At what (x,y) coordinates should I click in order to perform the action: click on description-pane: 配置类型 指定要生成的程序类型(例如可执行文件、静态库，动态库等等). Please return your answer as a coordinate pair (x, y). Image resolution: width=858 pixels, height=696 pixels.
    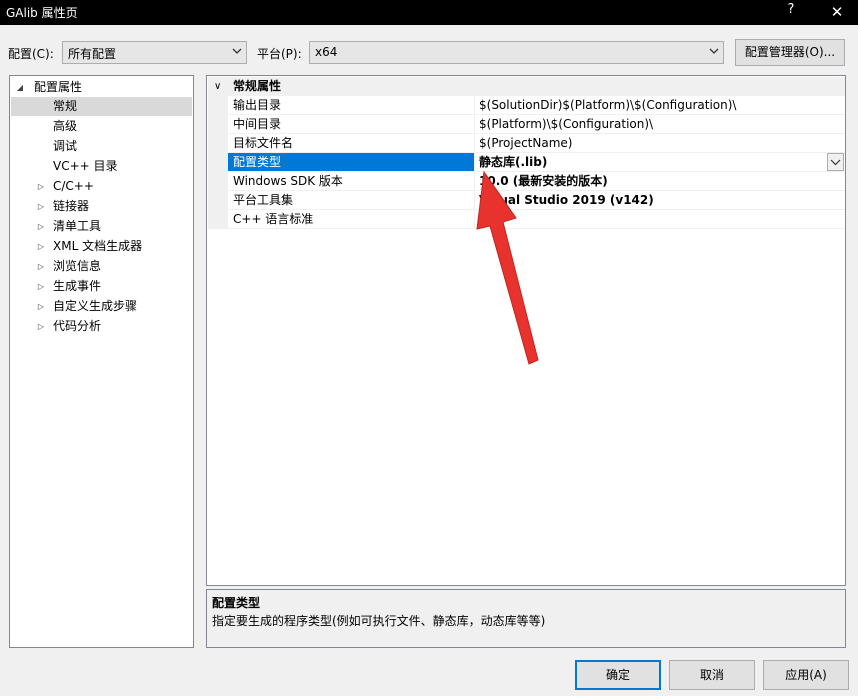
    Looking at the image, I should click on (526, 618).